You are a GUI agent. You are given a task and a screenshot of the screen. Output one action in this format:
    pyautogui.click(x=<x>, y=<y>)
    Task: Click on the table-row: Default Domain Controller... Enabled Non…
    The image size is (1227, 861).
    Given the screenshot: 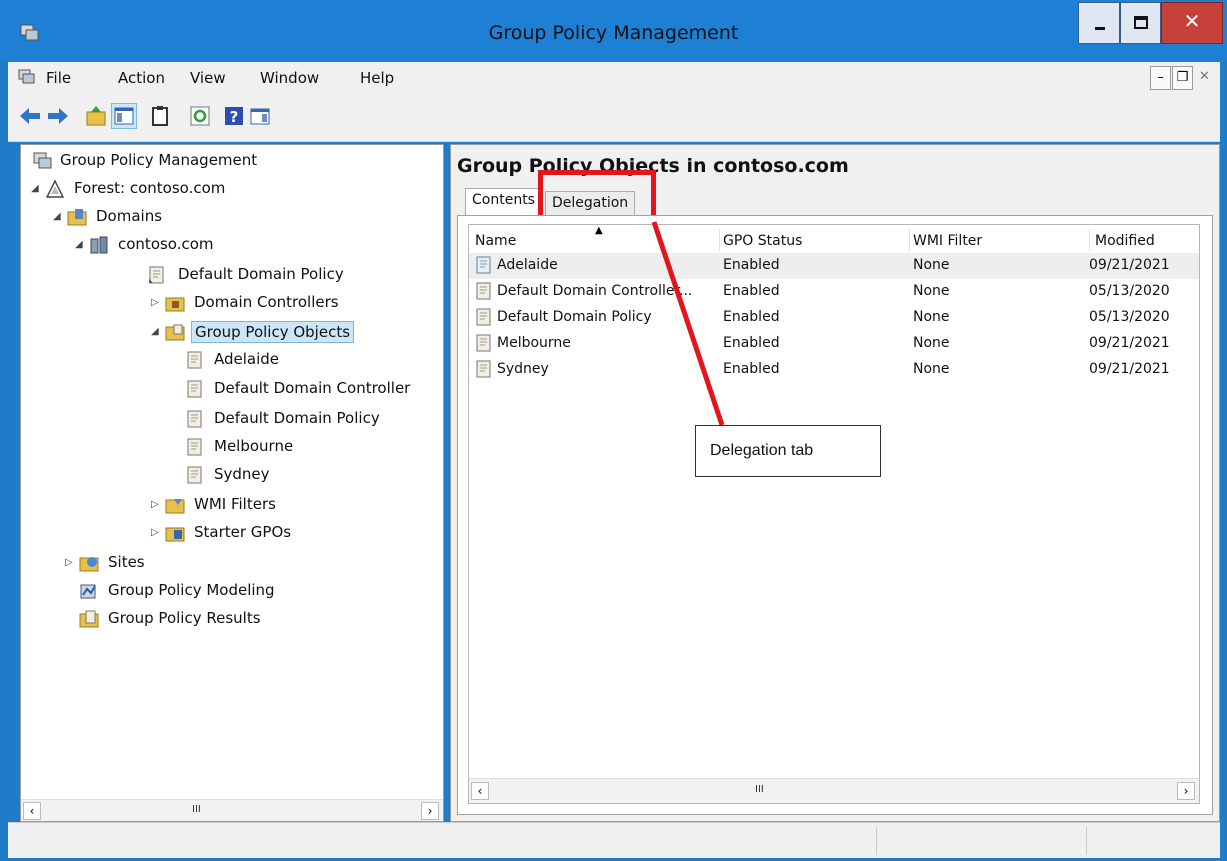 What is the action you would take?
    pyautogui.click(x=834, y=292)
    